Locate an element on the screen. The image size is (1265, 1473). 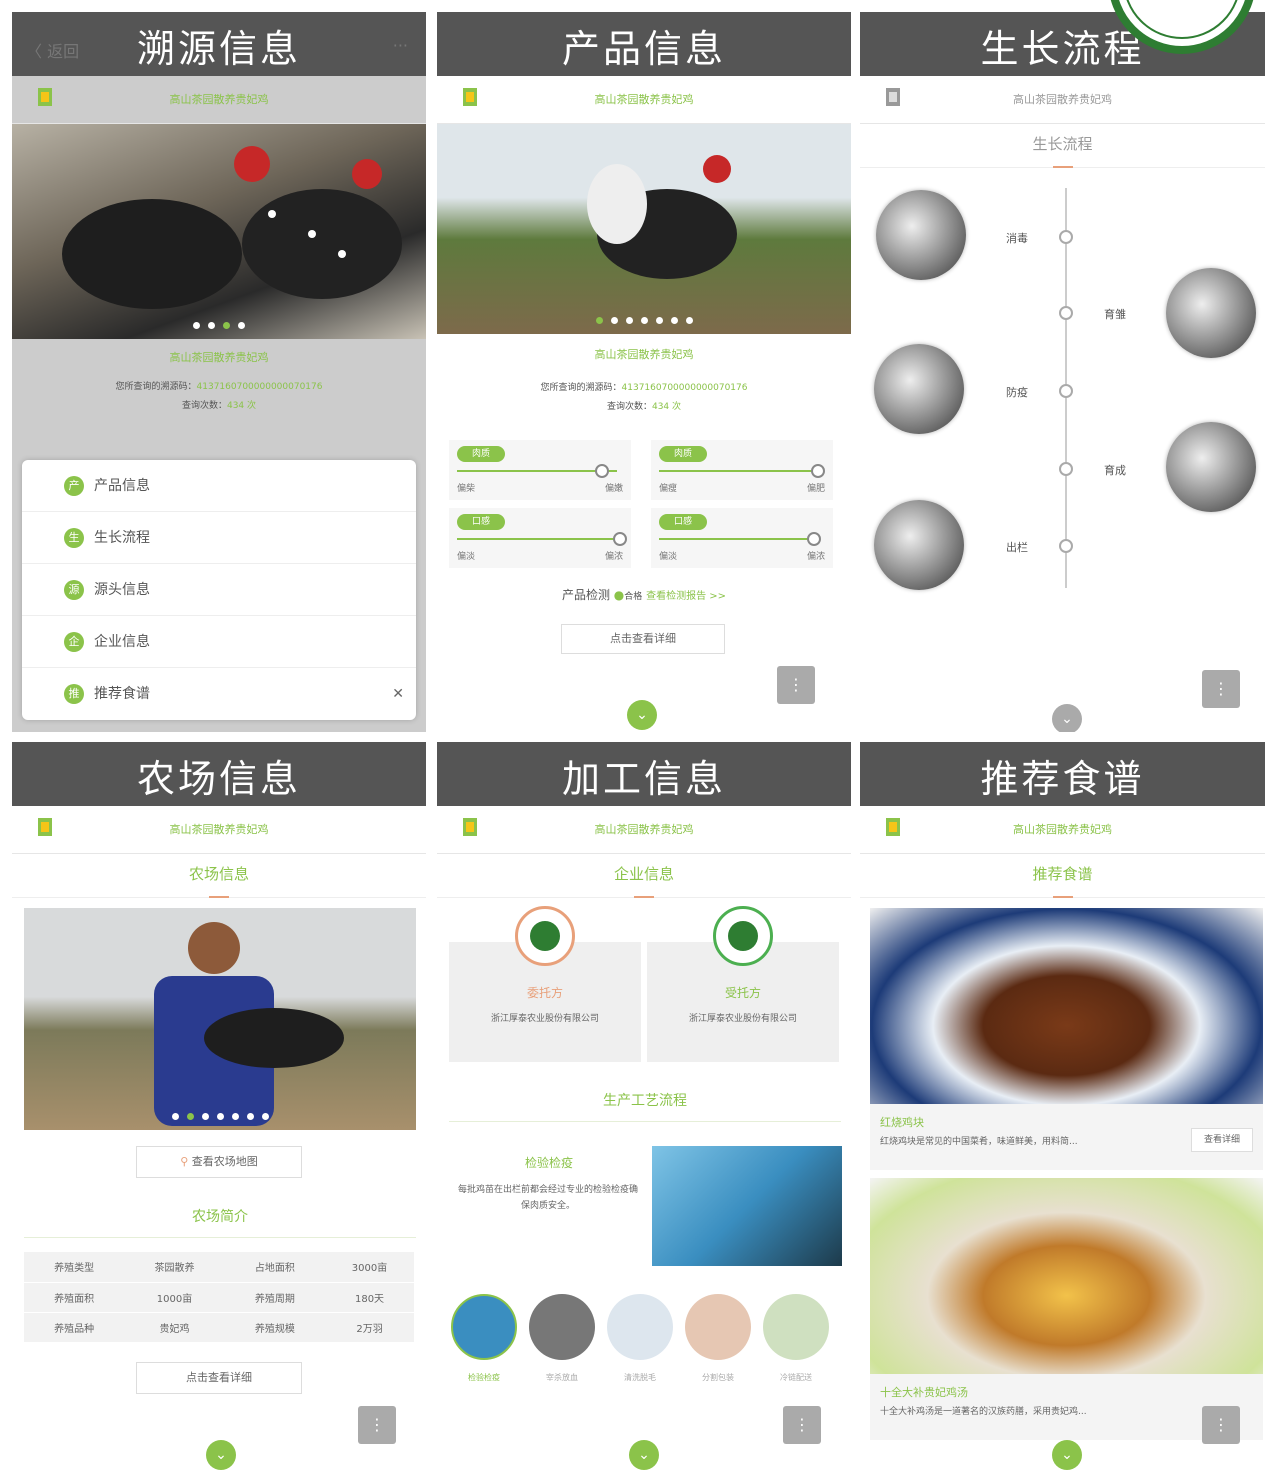
step-label: 育成 is located at coordinates (1115, 470).